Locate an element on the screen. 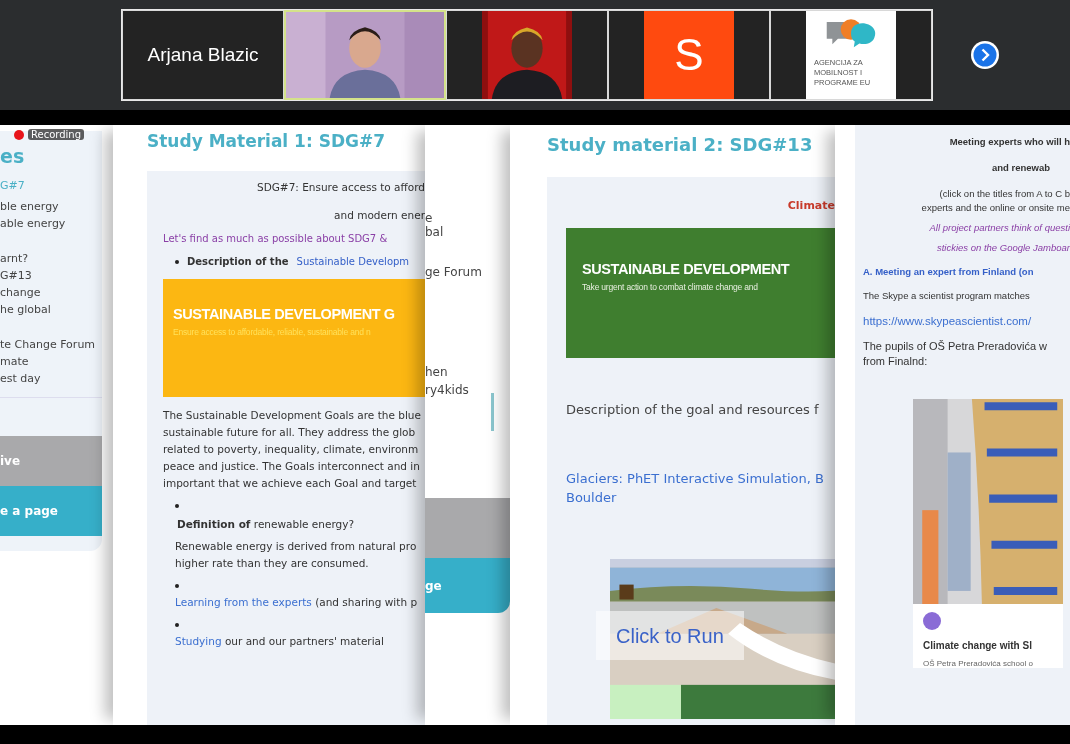 The height and width of the screenshot is (744, 1070). body-text: The pupils of OŠ Petra Preradovića w is located at coordinates (956, 346).